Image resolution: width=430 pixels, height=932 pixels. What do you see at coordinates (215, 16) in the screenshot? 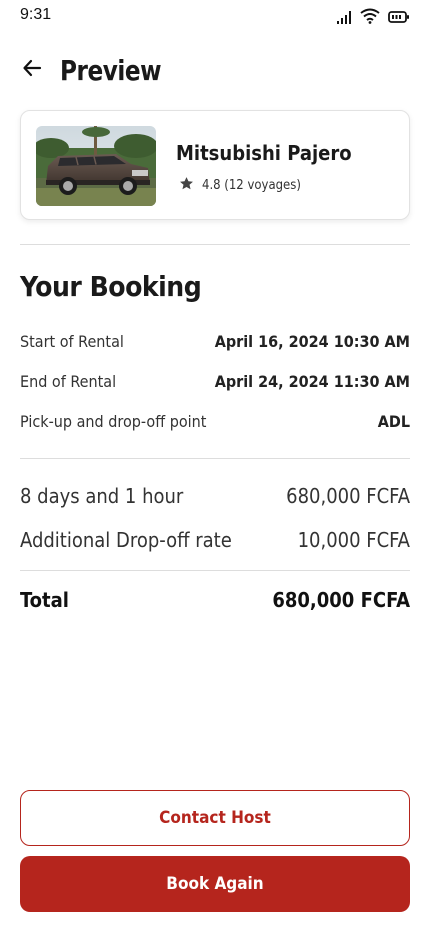
I see `status-bar: 9:31` at bounding box center [215, 16].